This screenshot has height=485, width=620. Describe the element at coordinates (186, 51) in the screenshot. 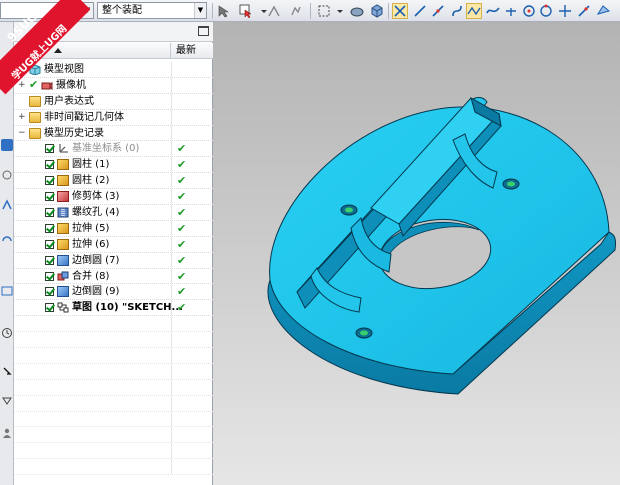

I see `column-header-latest: 最新` at that location.